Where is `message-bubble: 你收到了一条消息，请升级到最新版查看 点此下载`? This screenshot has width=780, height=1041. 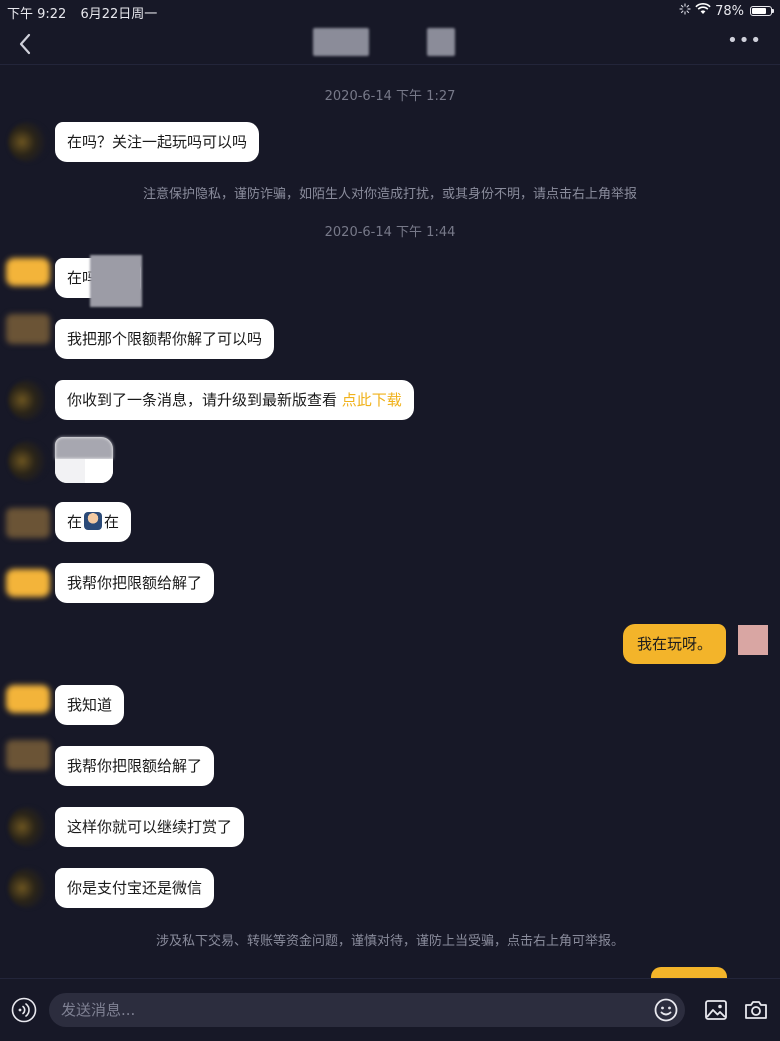 message-bubble: 你收到了一条消息，请升级到最新版查看 点此下载 is located at coordinates (234, 400).